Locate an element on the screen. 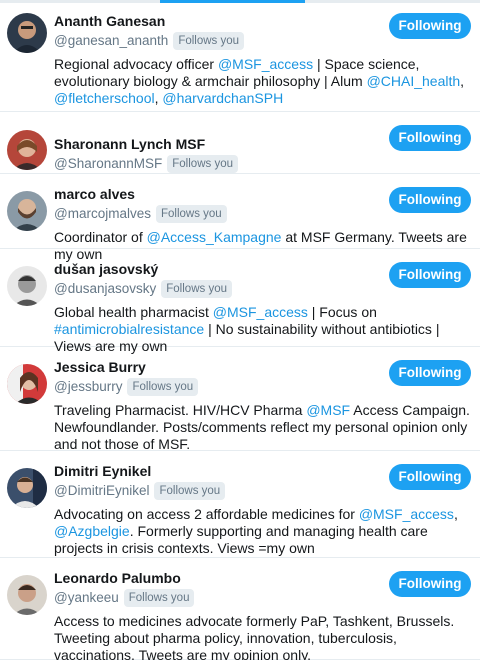  user-handle: @SharonannMSF is located at coordinates (108, 164).